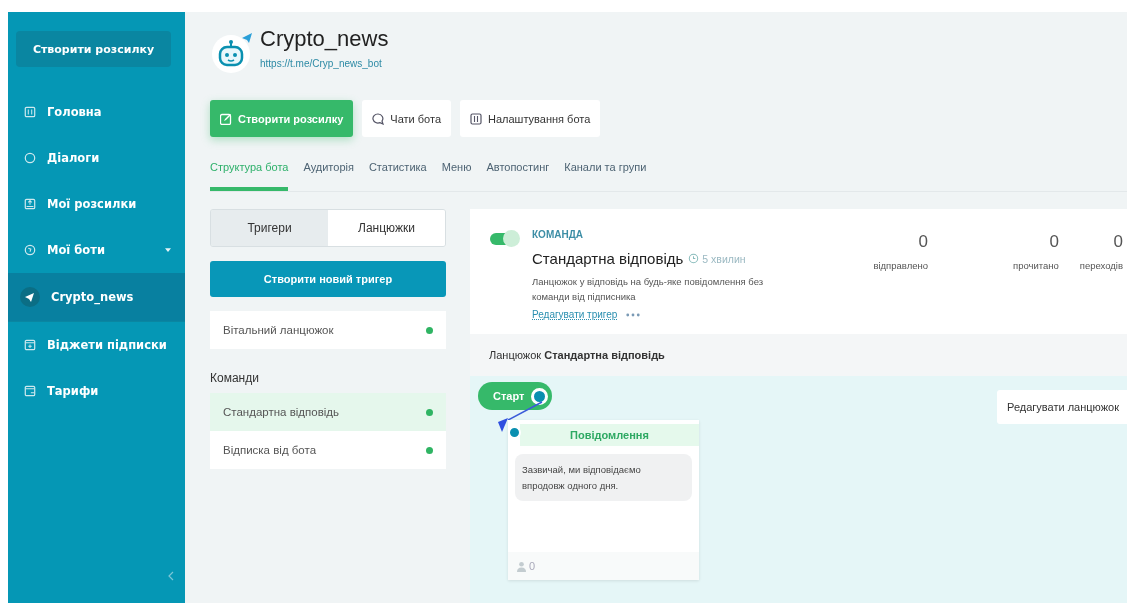 The width and height of the screenshot is (1127, 603). I want to click on delay-label: 5 хвилин, so click(724, 258).